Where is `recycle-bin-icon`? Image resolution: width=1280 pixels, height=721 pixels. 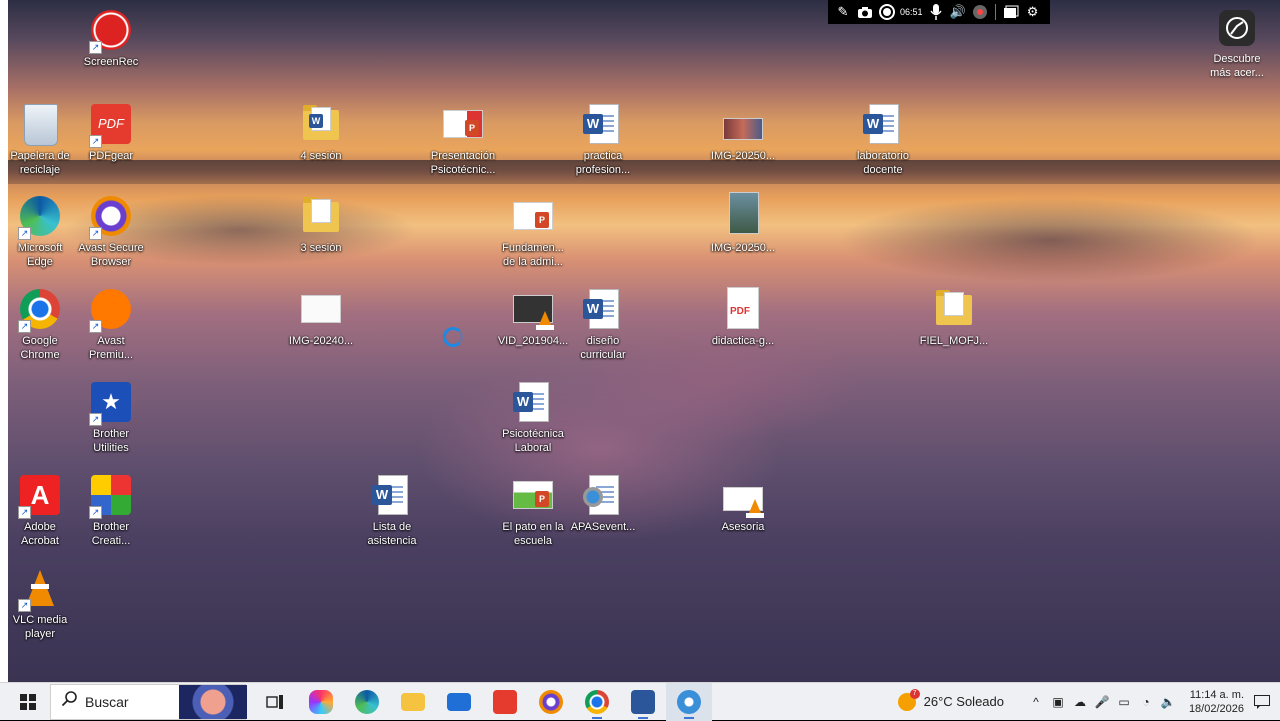
recycle-bin-icon is located at coordinates (41, 125).